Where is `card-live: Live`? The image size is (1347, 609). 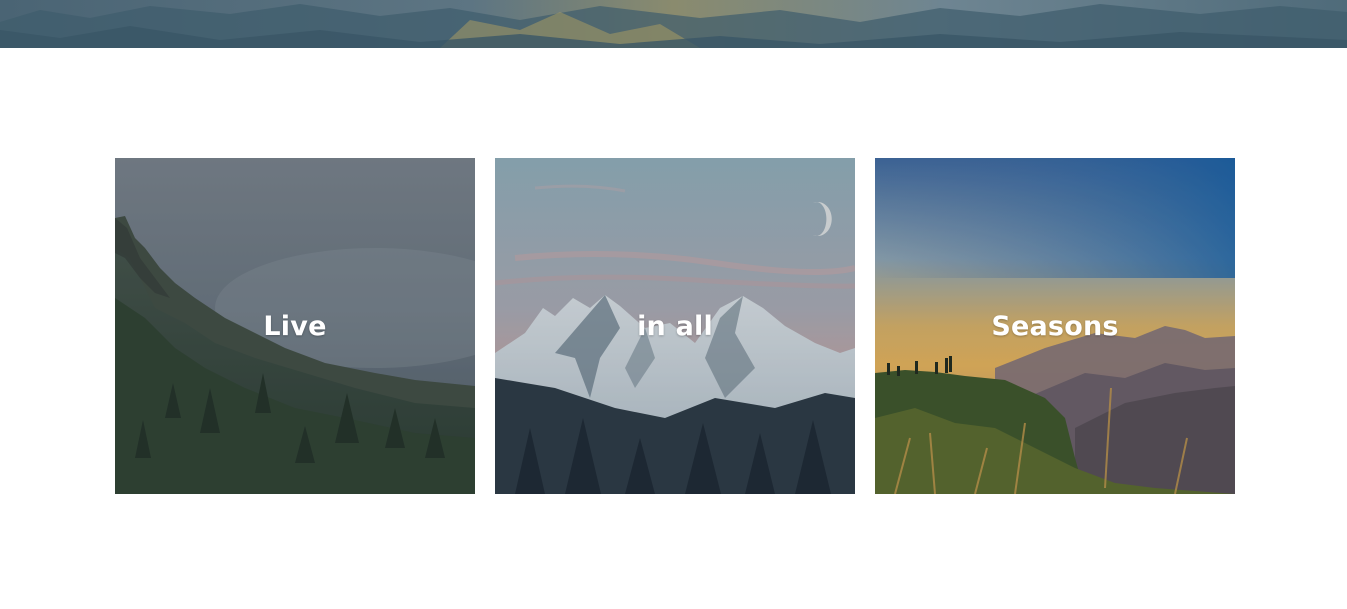
card-live: Live is located at coordinates (295, 326).